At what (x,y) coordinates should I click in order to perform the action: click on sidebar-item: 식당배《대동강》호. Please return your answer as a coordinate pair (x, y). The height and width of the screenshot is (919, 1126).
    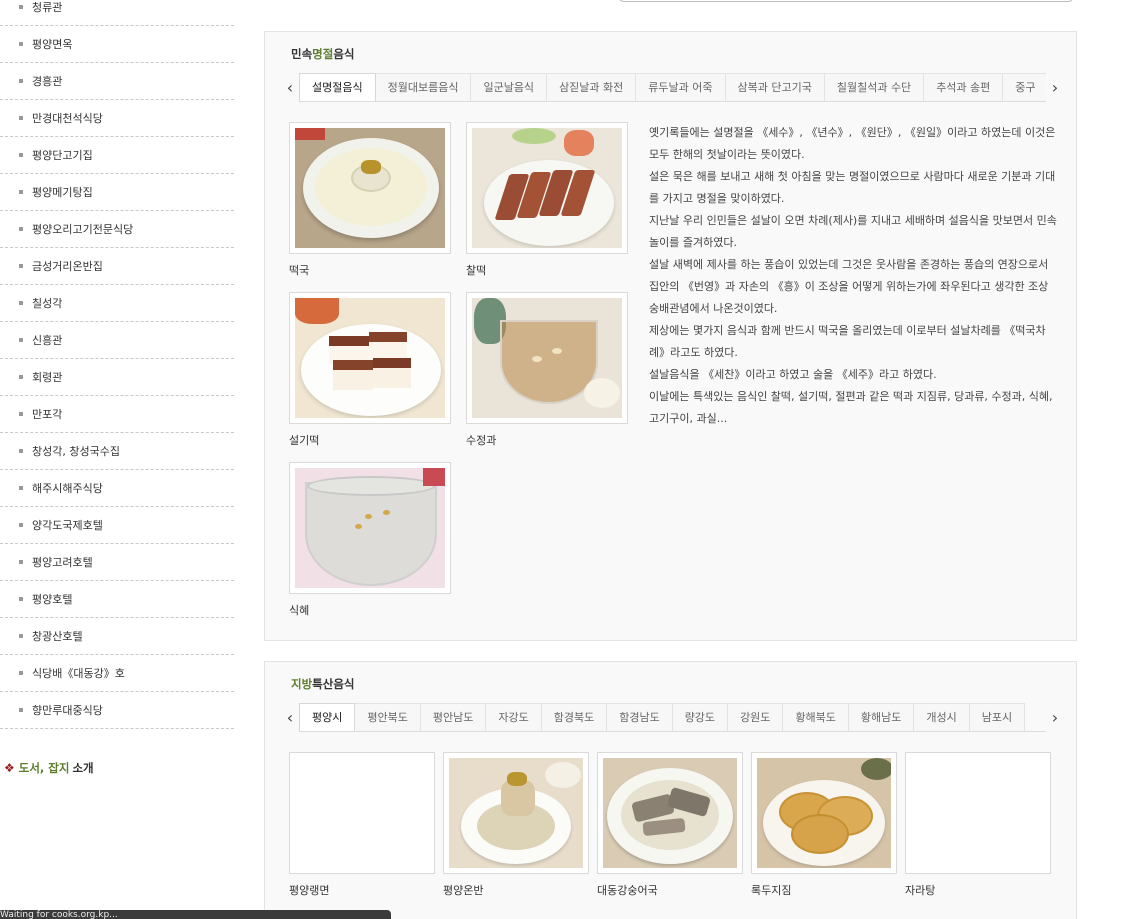
    Looking at the image, I should click on (117, 673).